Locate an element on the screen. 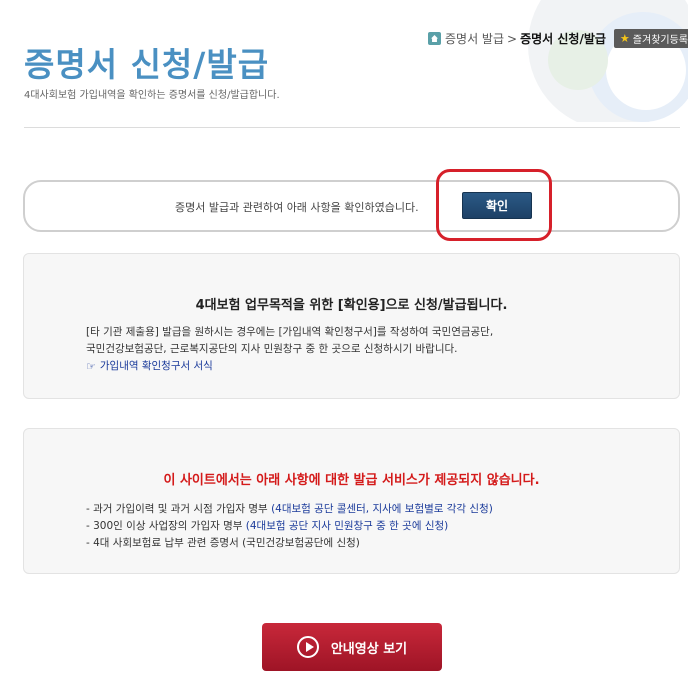 This screenshot has width=688, height=689. logo-decoration is located at coordinates (604, 61).